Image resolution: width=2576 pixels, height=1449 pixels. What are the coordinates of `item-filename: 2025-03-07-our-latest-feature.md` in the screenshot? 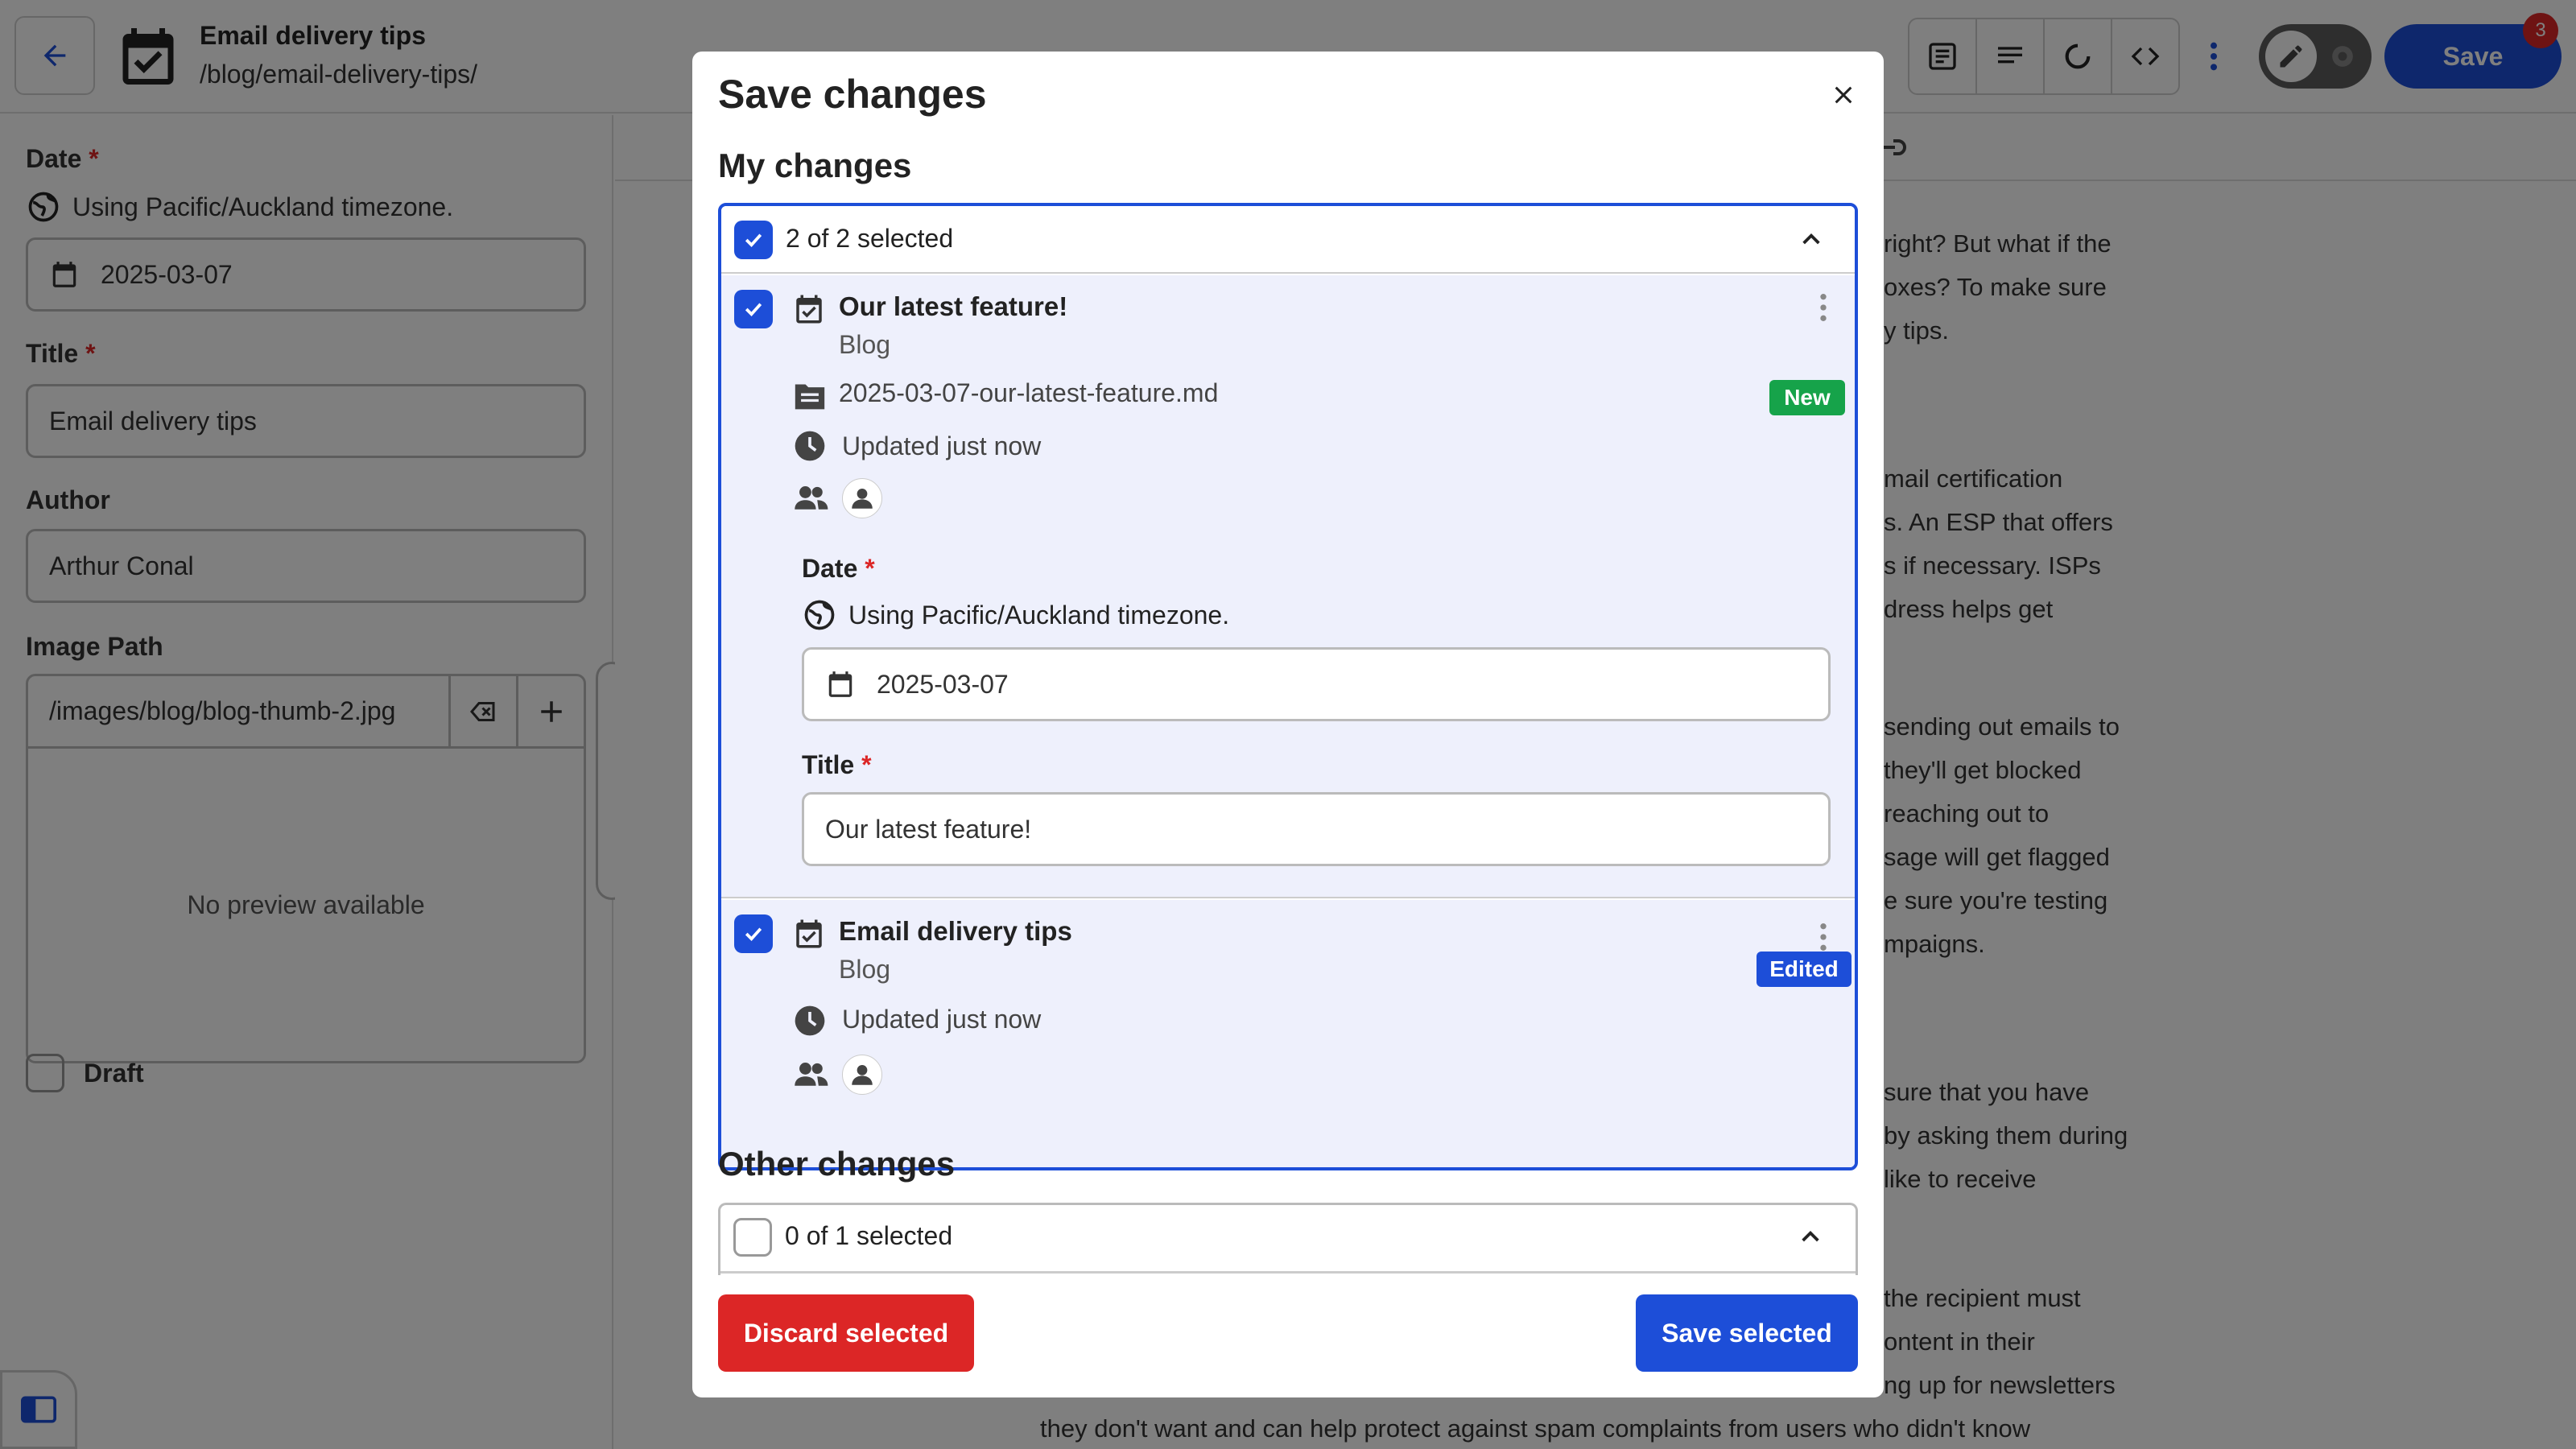 It's located at (1029, 392).